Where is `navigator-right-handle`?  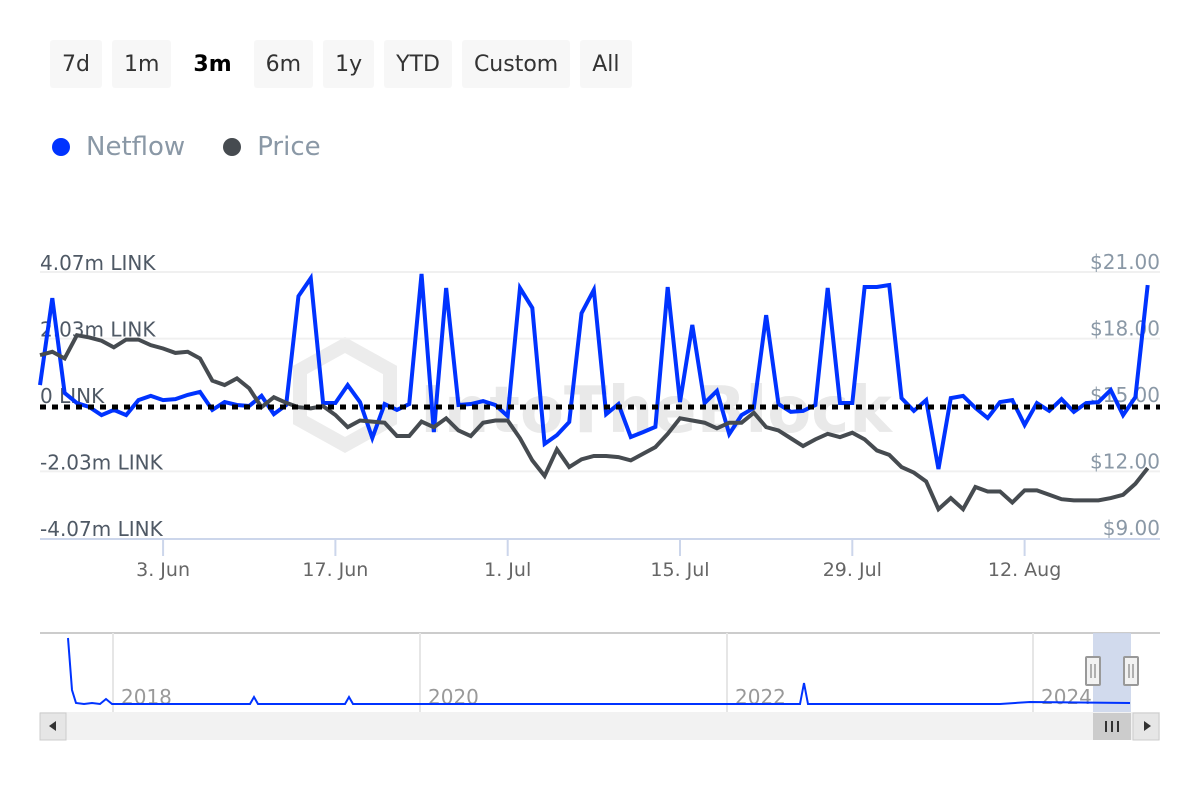 navigator-right-handle is located at coordinates (1131, 671).